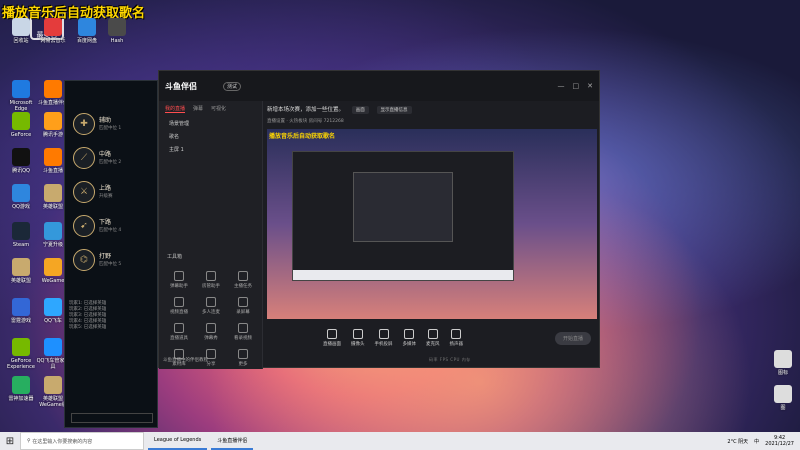  I want to click on desktop-icon: 腾讯QQ, so click(21, 161).